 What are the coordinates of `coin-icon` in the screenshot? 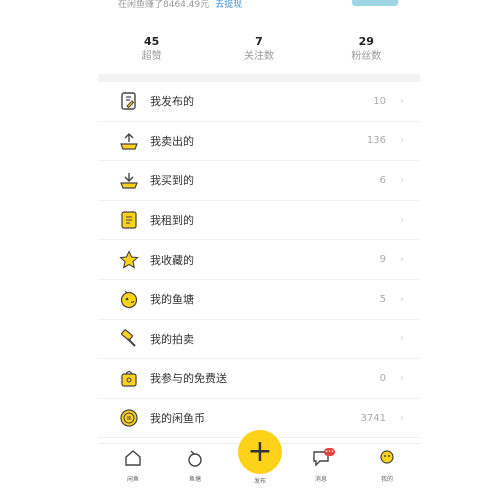 It's located at (129, 418).